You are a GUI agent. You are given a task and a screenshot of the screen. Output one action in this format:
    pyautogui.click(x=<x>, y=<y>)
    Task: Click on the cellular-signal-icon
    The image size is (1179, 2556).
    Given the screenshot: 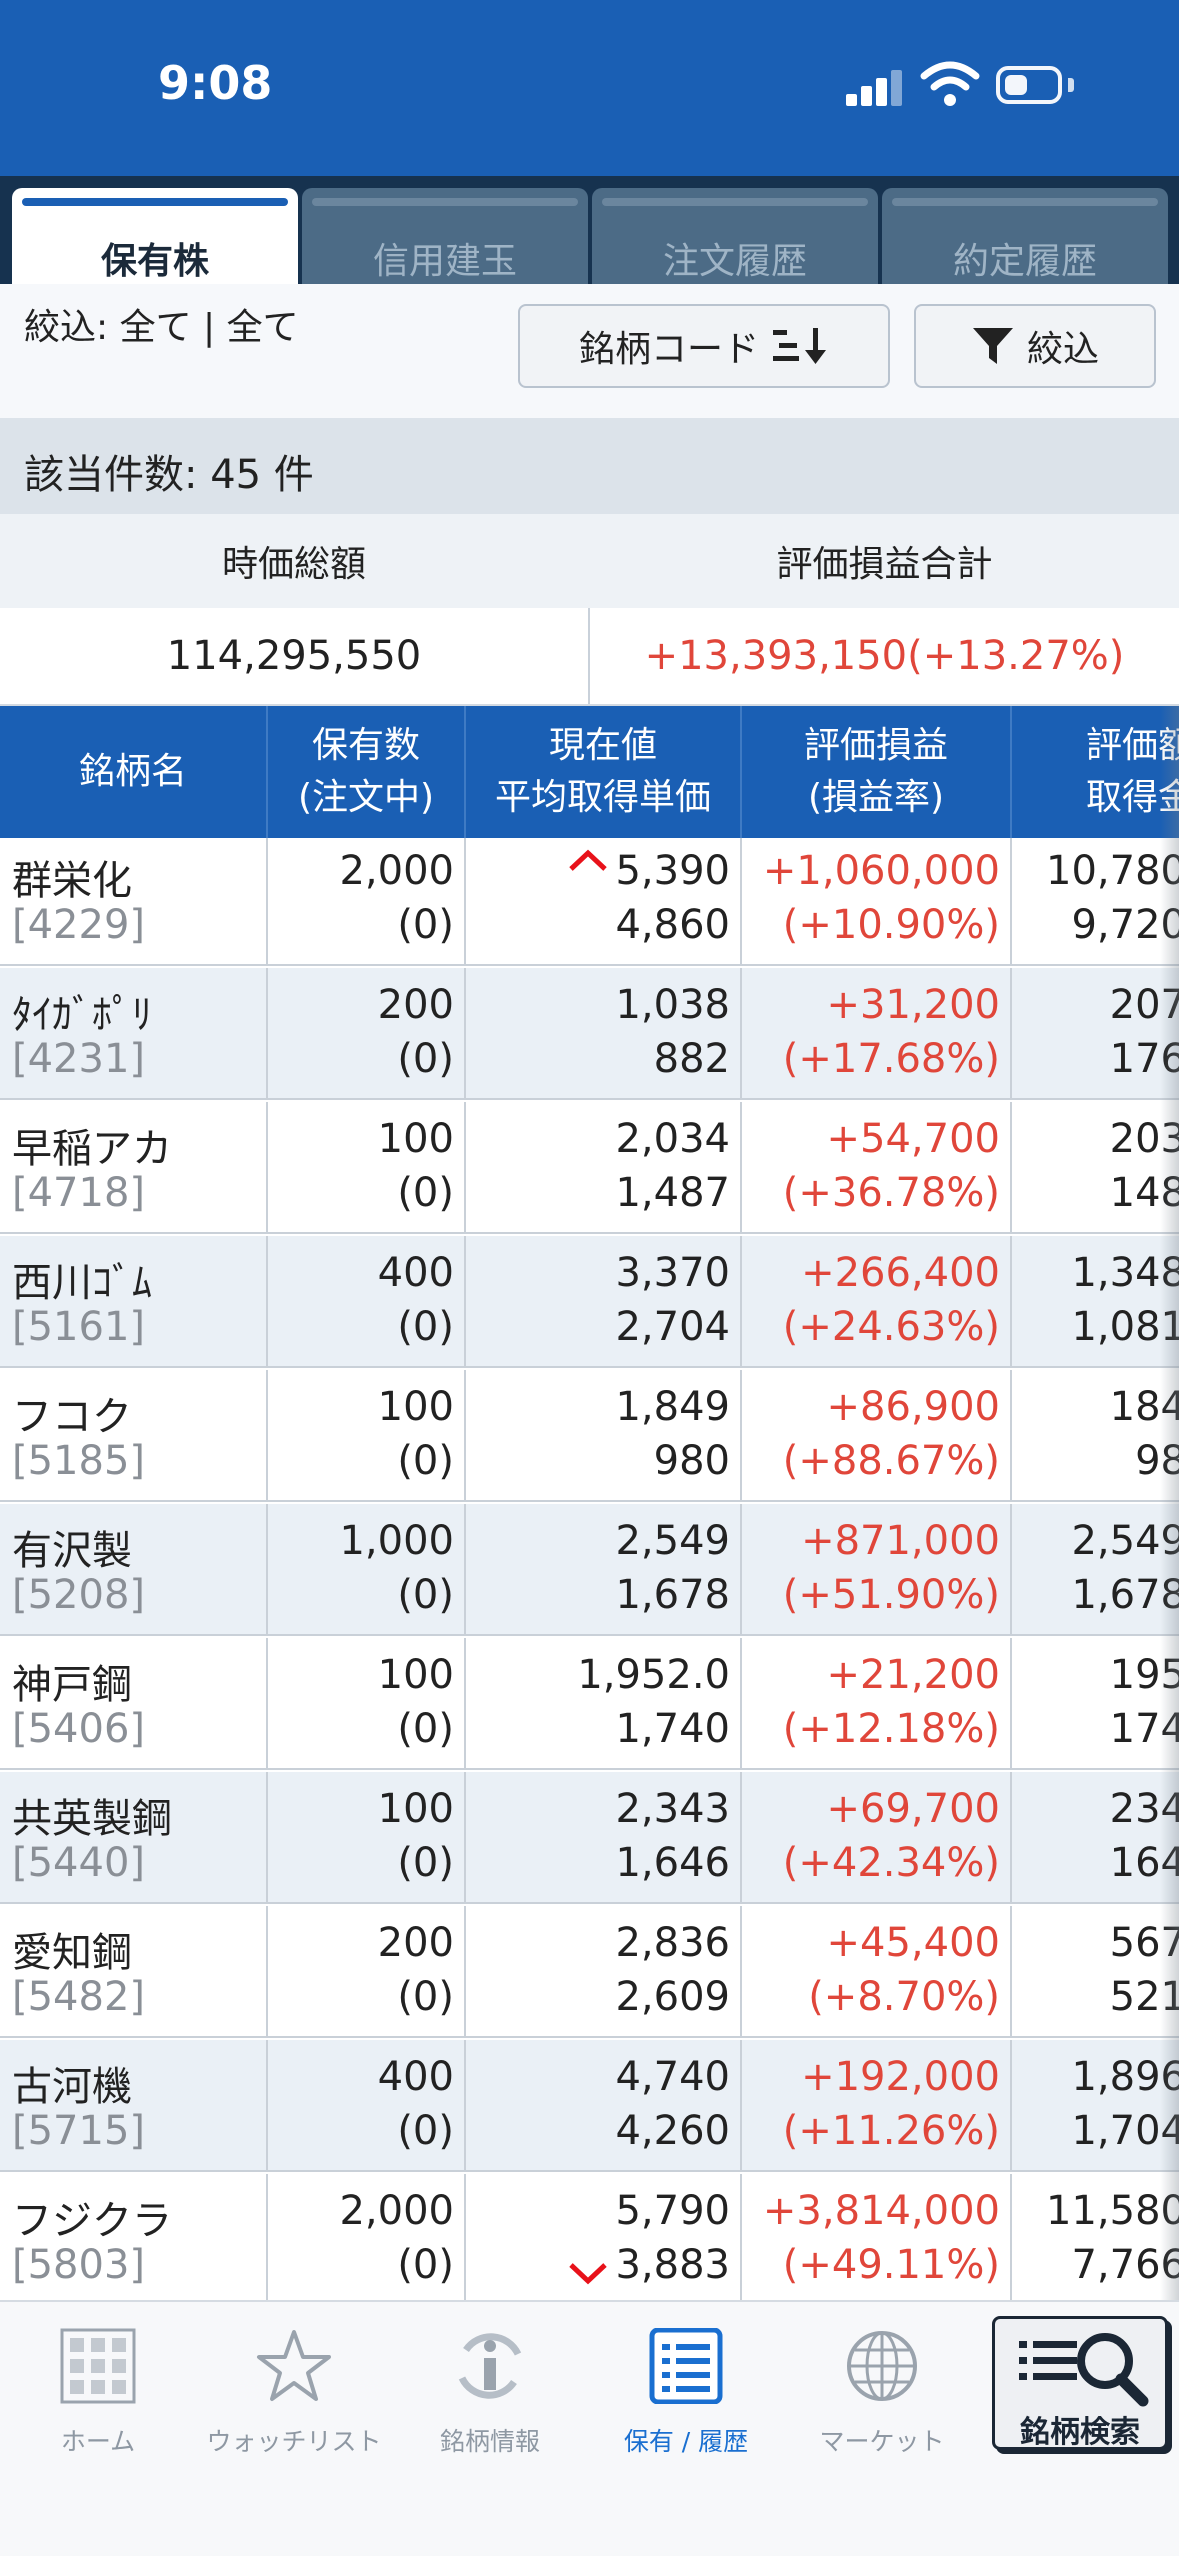 What is the action you would take?
    pyautogui.click(x=874, y=87)
    